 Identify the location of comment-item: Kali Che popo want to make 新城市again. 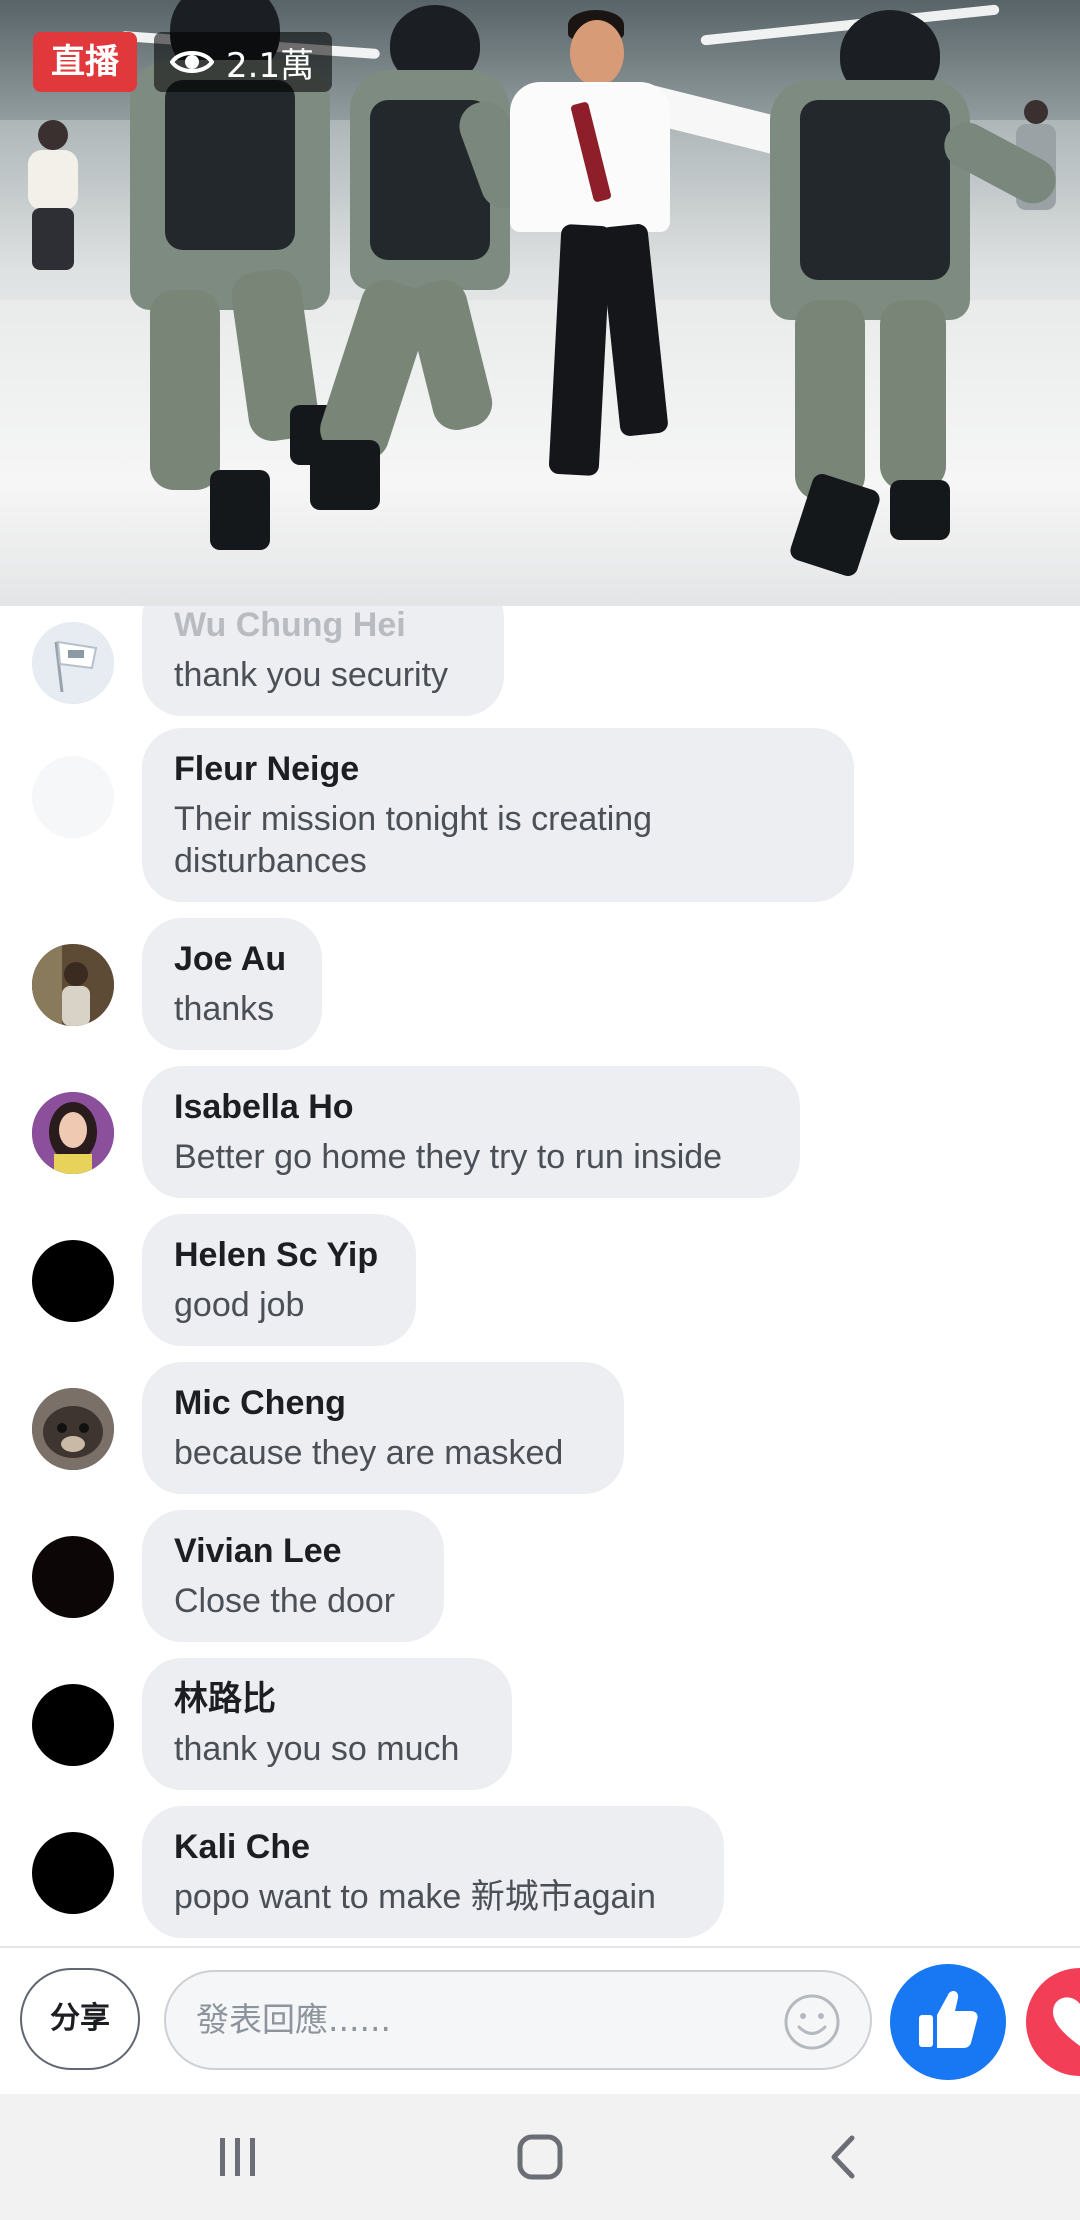
(540, 1874).